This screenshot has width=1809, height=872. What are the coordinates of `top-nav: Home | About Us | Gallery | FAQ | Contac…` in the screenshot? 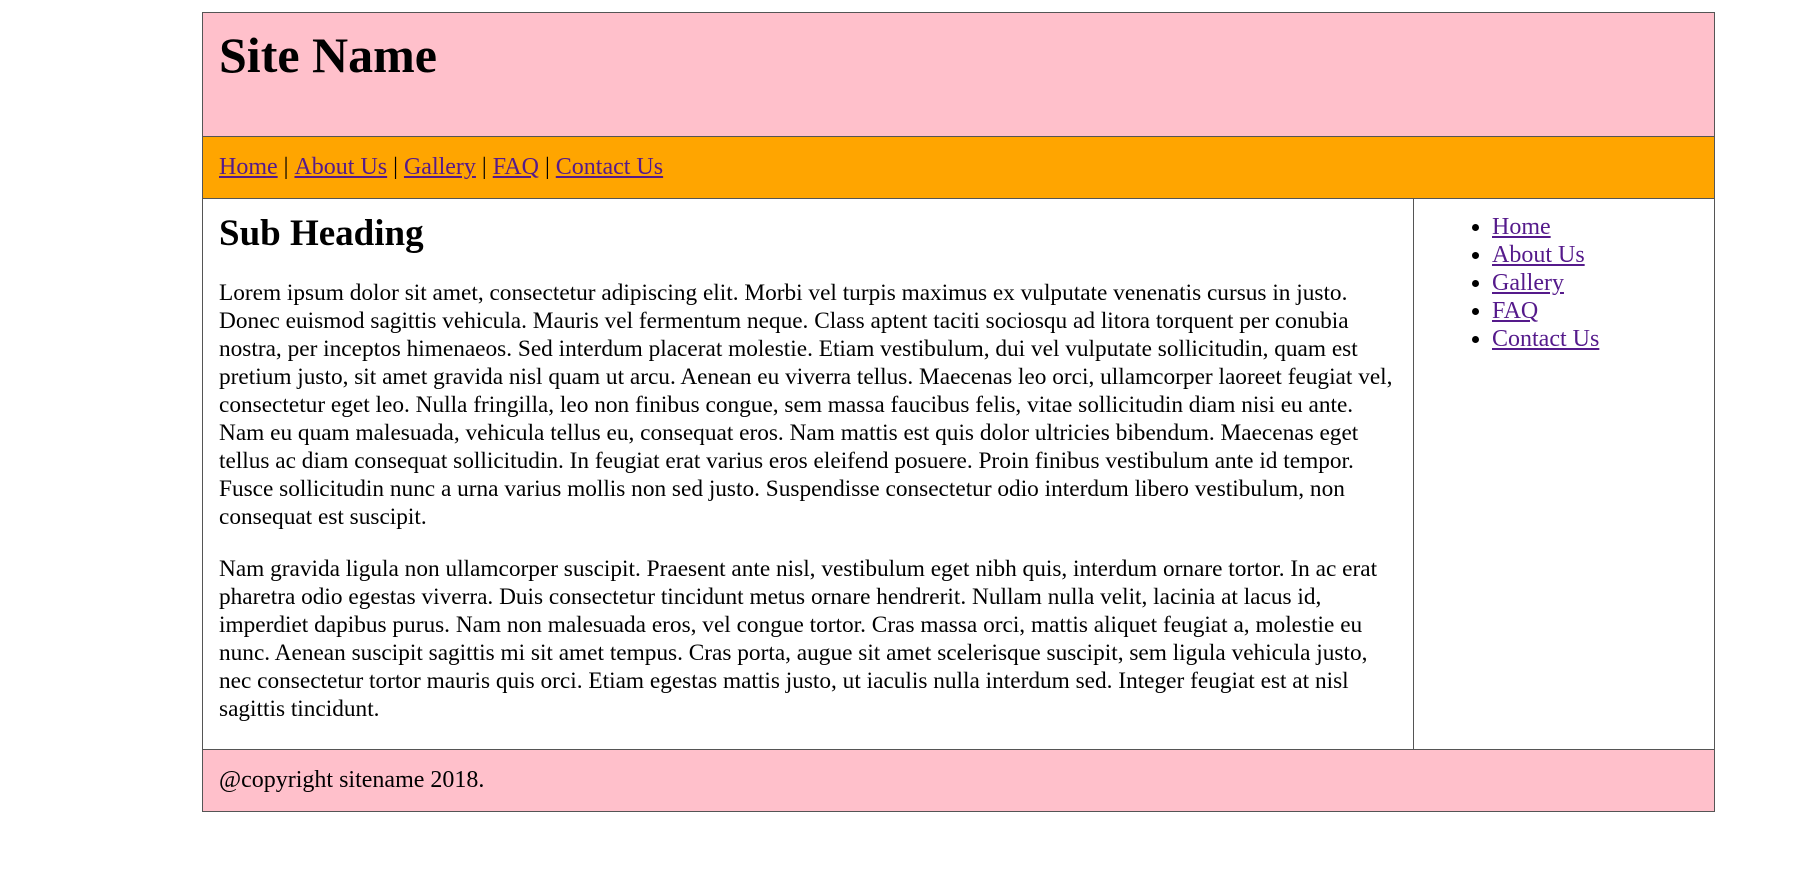 It's located at (958, 168).